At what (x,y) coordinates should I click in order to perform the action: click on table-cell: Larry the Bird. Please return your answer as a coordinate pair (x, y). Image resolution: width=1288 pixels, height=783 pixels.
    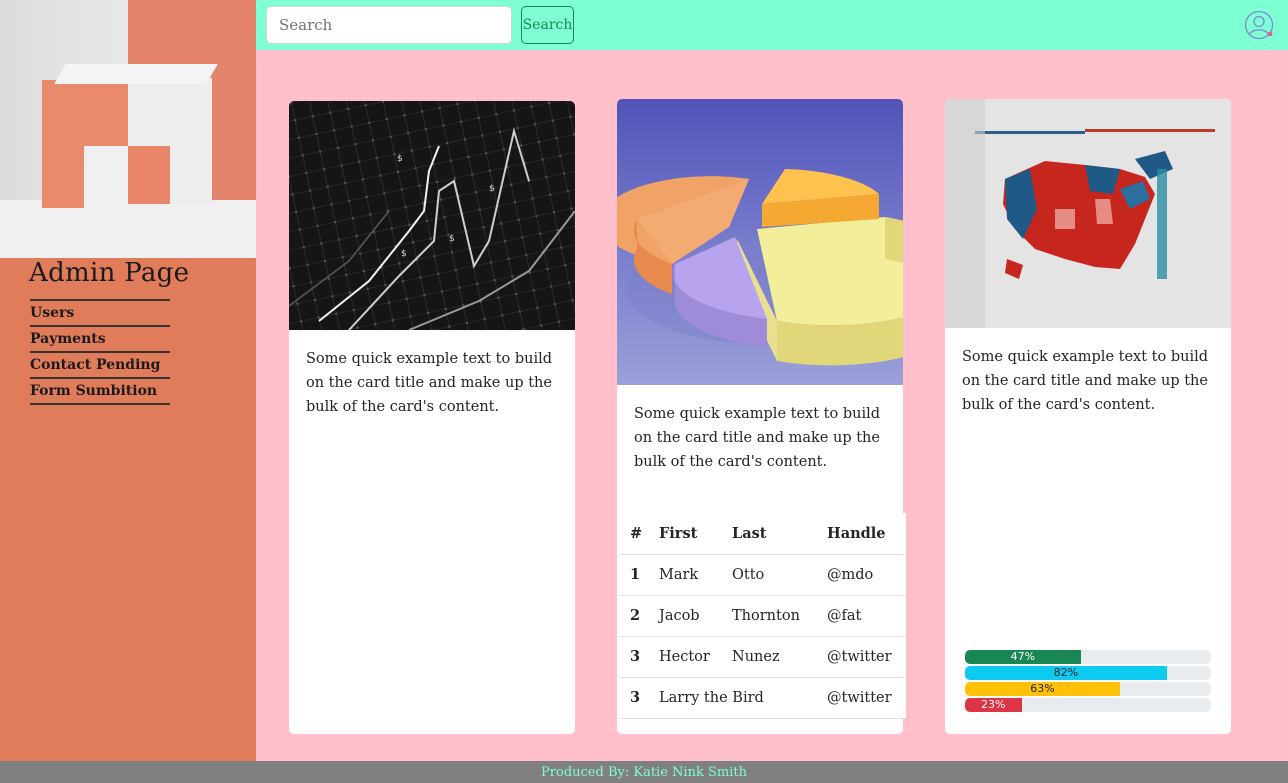
    Looking at the image, I should click on (732, 698).